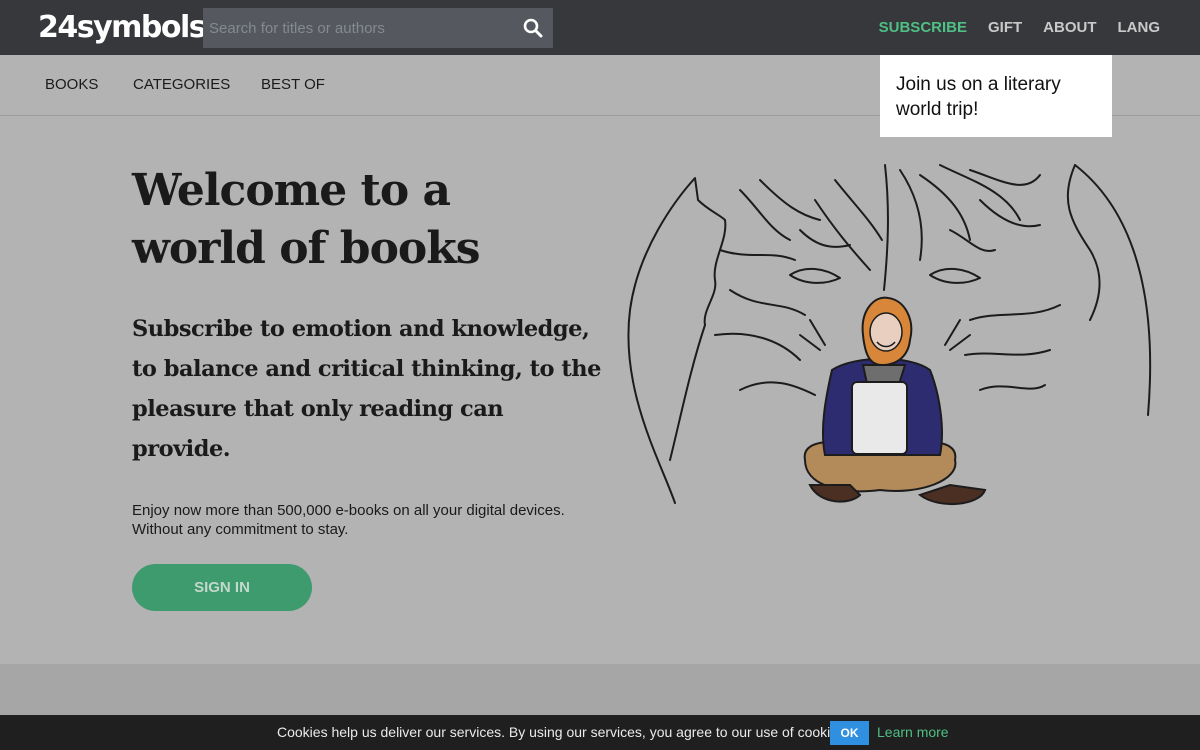 This screenshot has width=1200, height=750. Describe the element at coordinates (913, 732) in the screenshot. I see `cookie-learn-more-link: Learn more` at that location.